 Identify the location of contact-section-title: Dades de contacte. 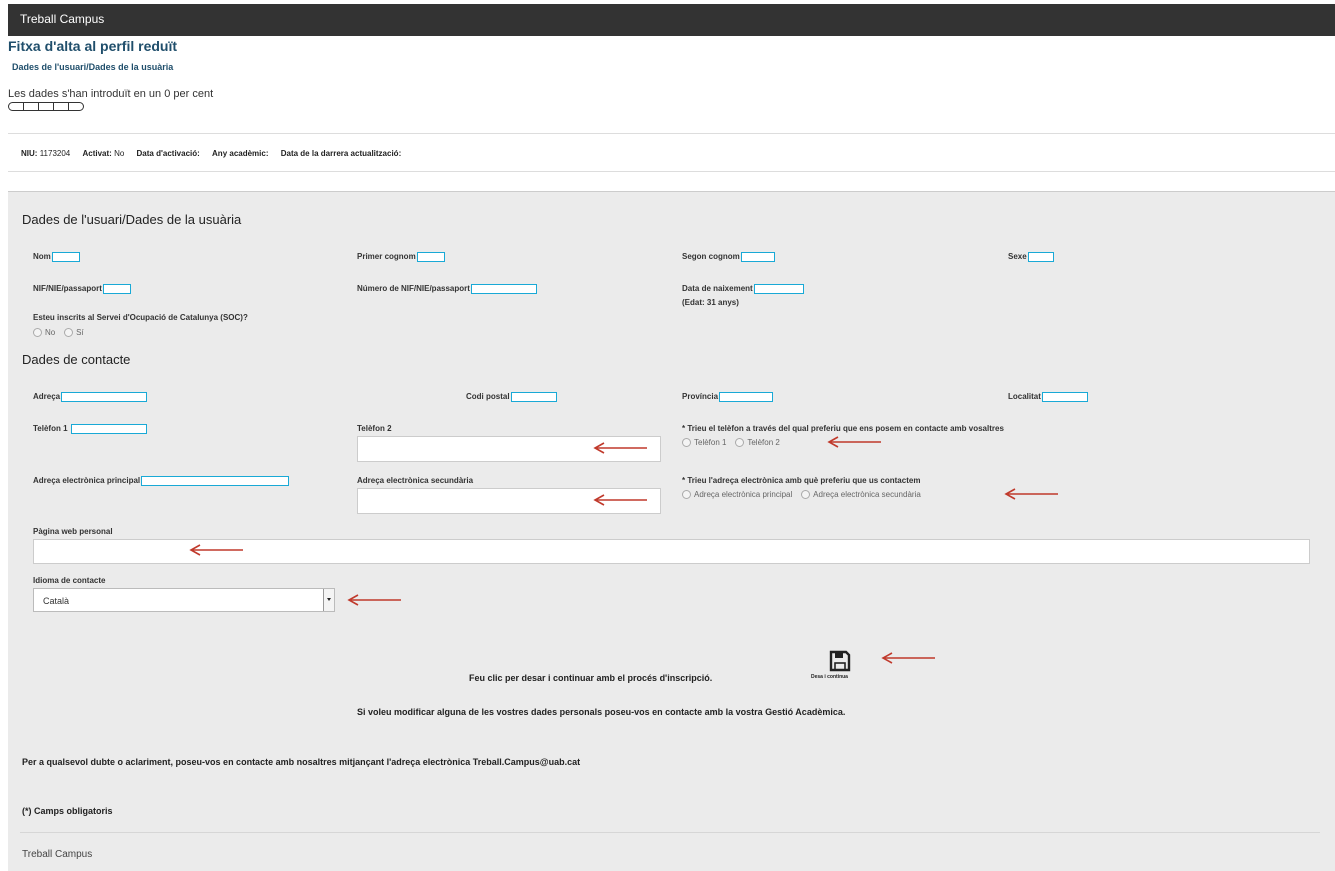
(76, 359).